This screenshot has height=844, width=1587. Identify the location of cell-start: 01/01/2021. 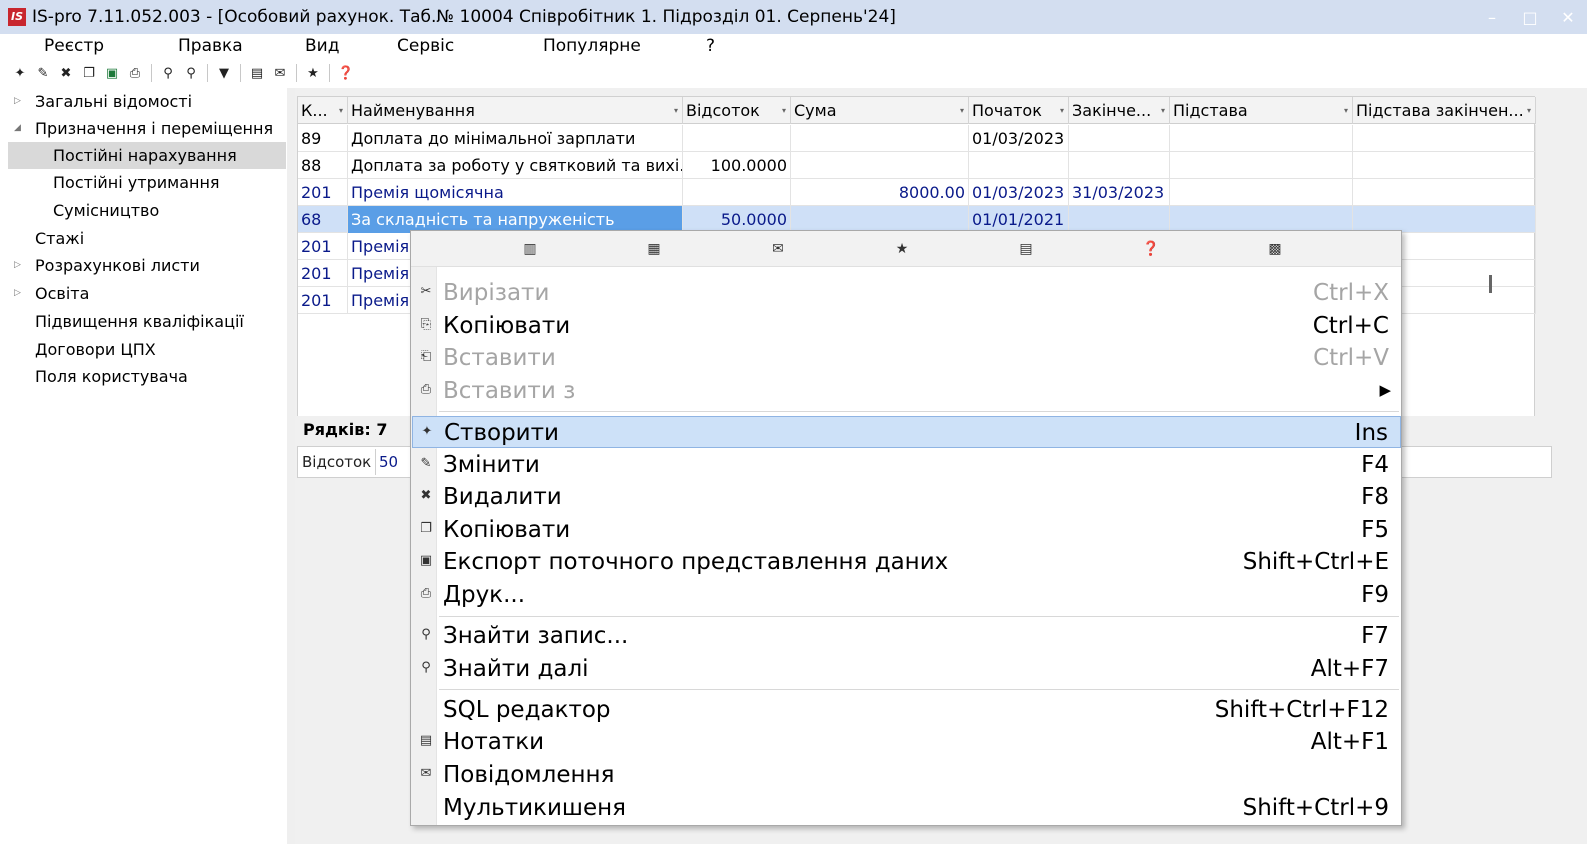
(1019, 219).